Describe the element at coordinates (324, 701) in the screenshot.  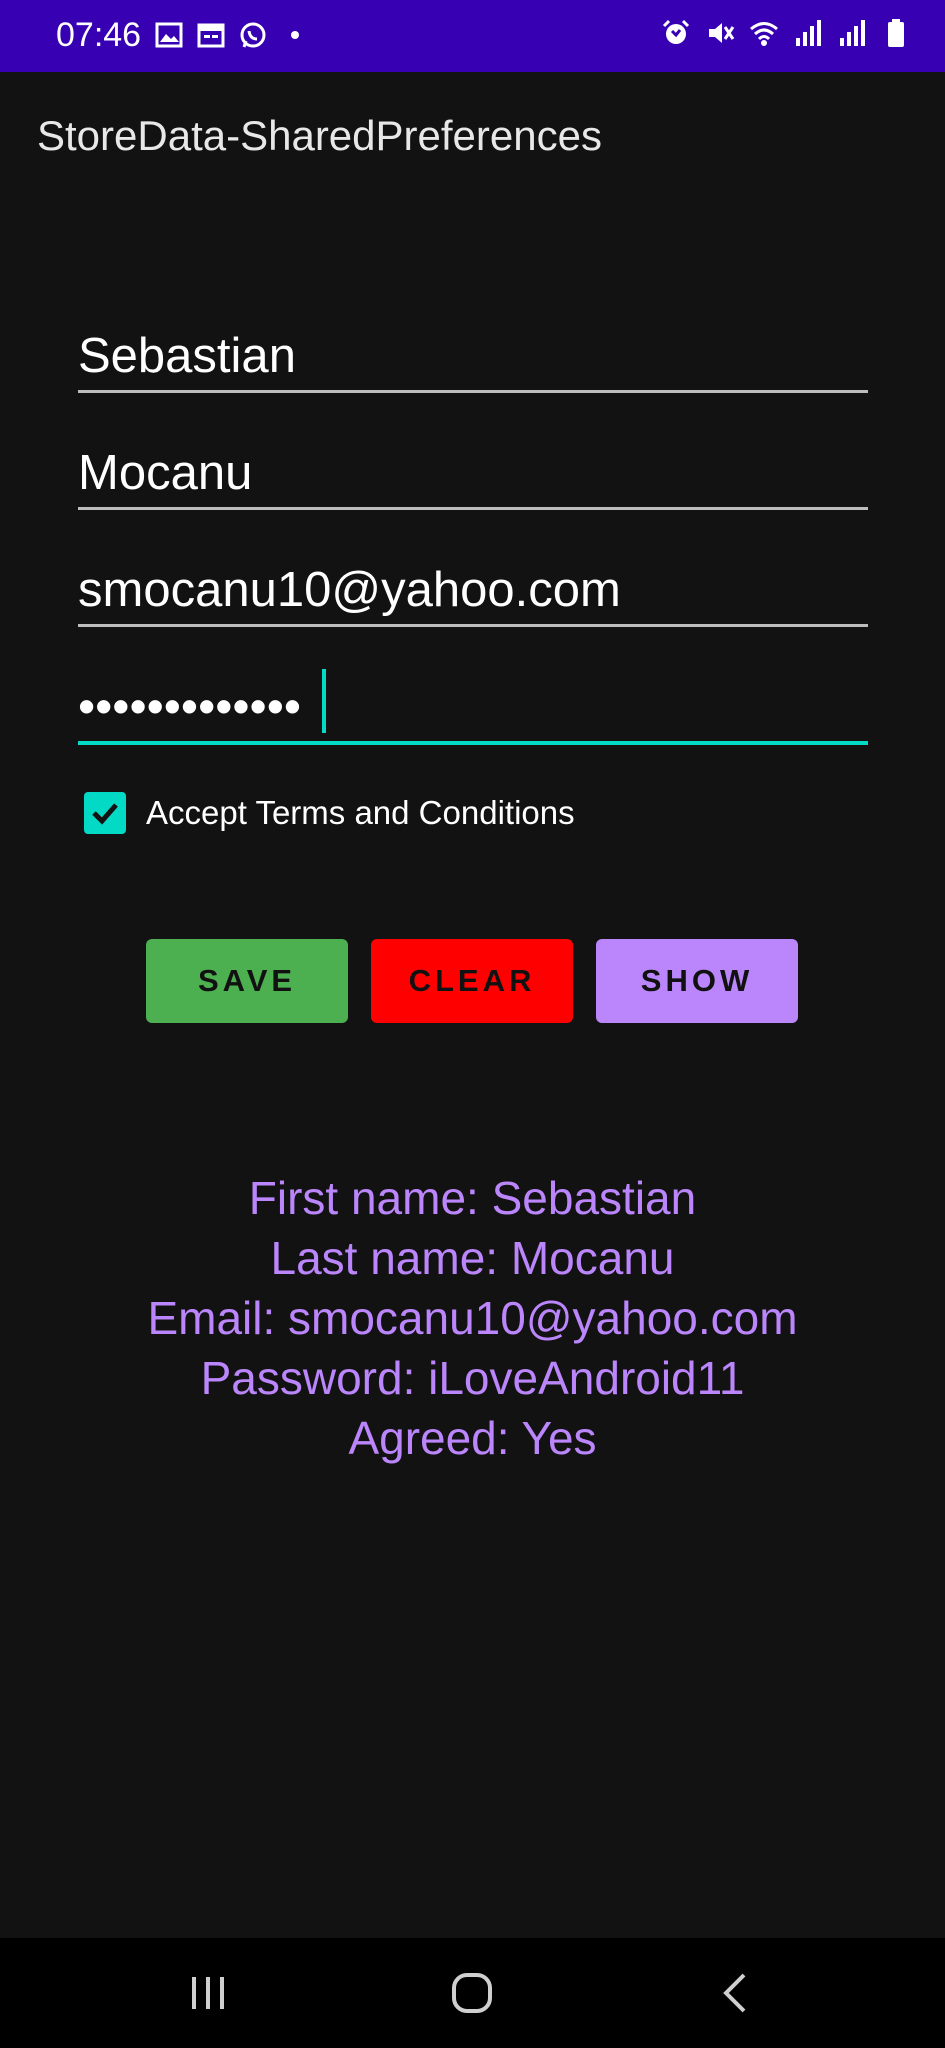
I see `text-cursor` at that location.